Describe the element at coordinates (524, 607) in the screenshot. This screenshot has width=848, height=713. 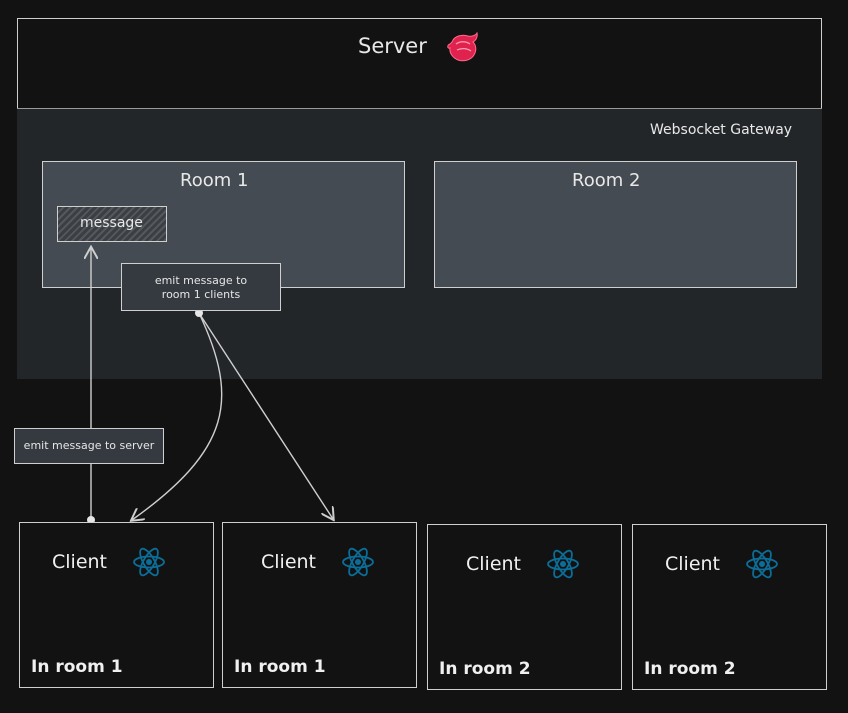
I see `client-box-3: Client In room 2` at that location.